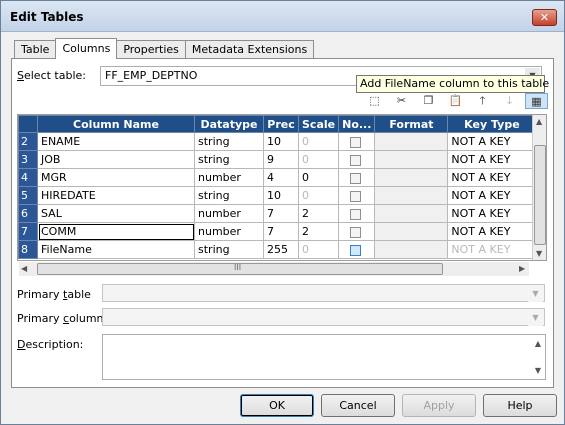  I want to click on description-textarea: ▲ ▼, so click(324, 357).